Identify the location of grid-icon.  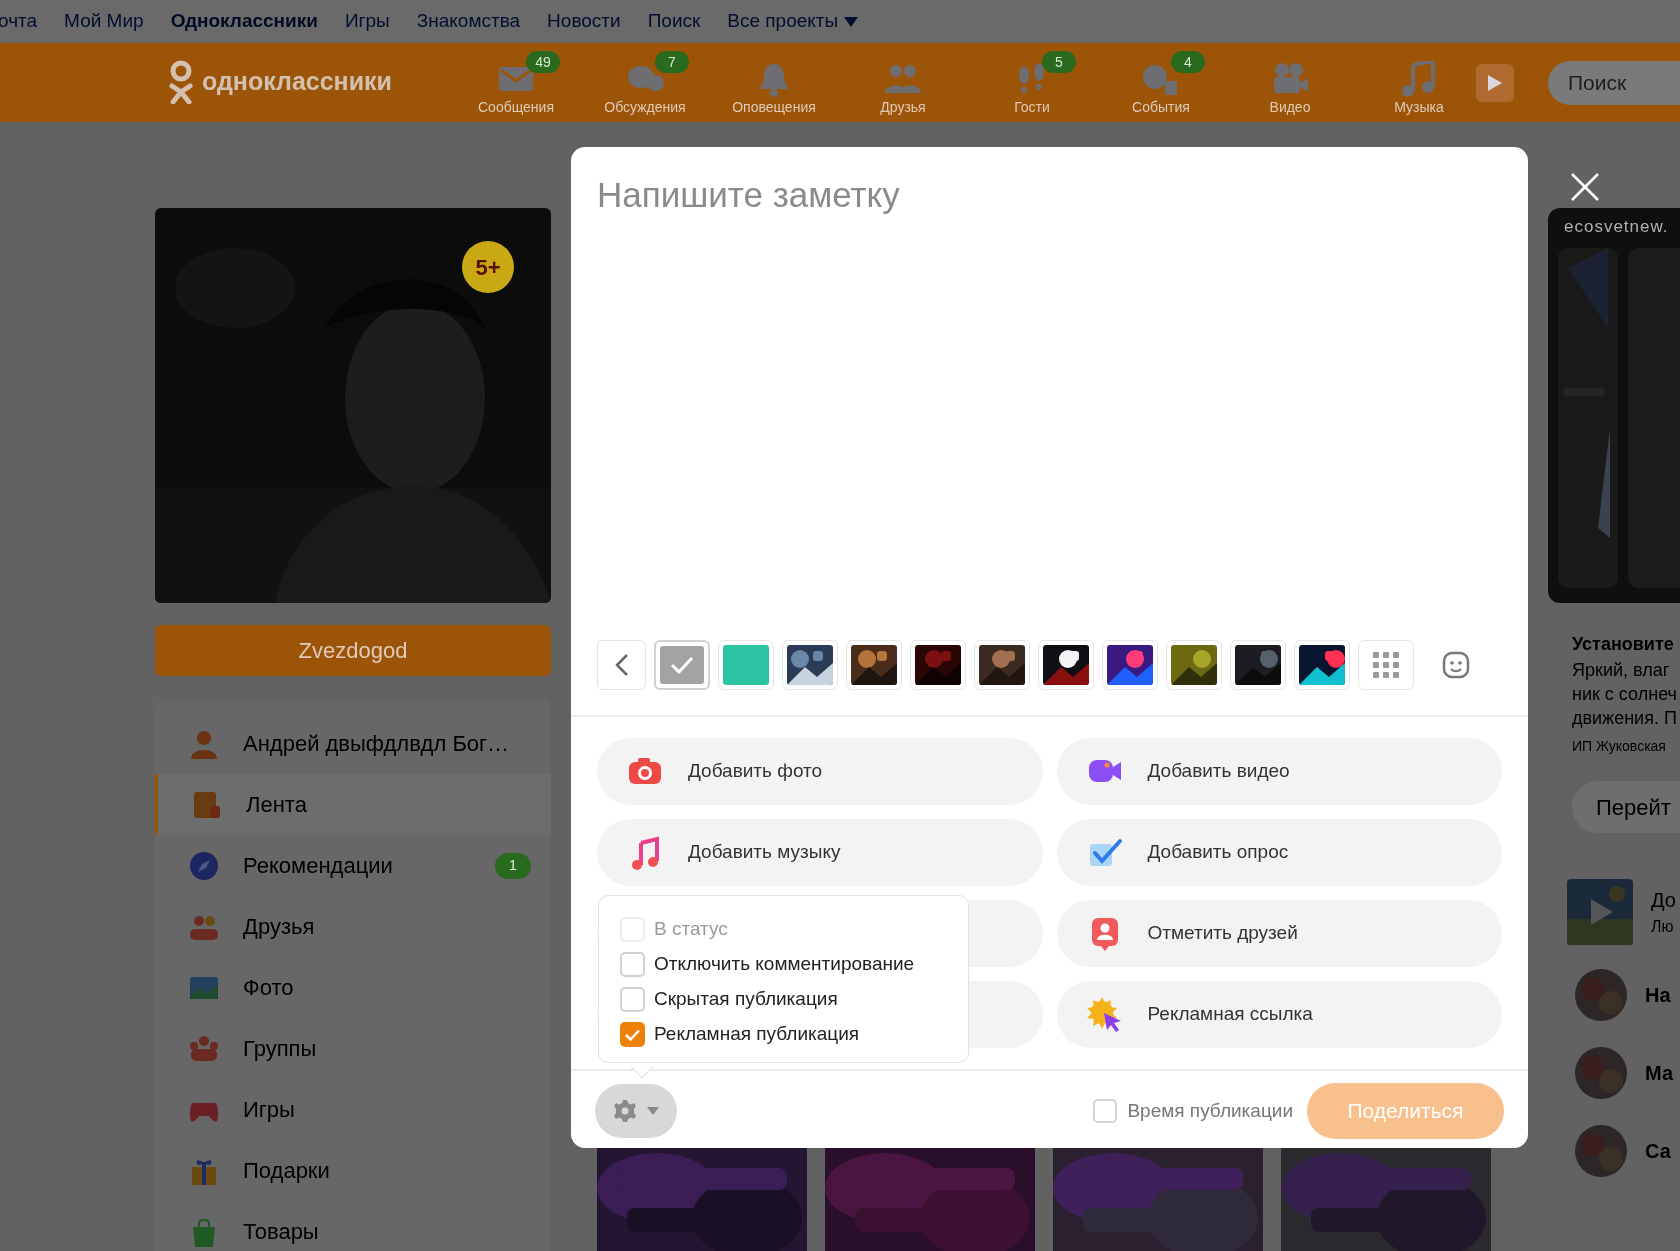
(1386, 665).